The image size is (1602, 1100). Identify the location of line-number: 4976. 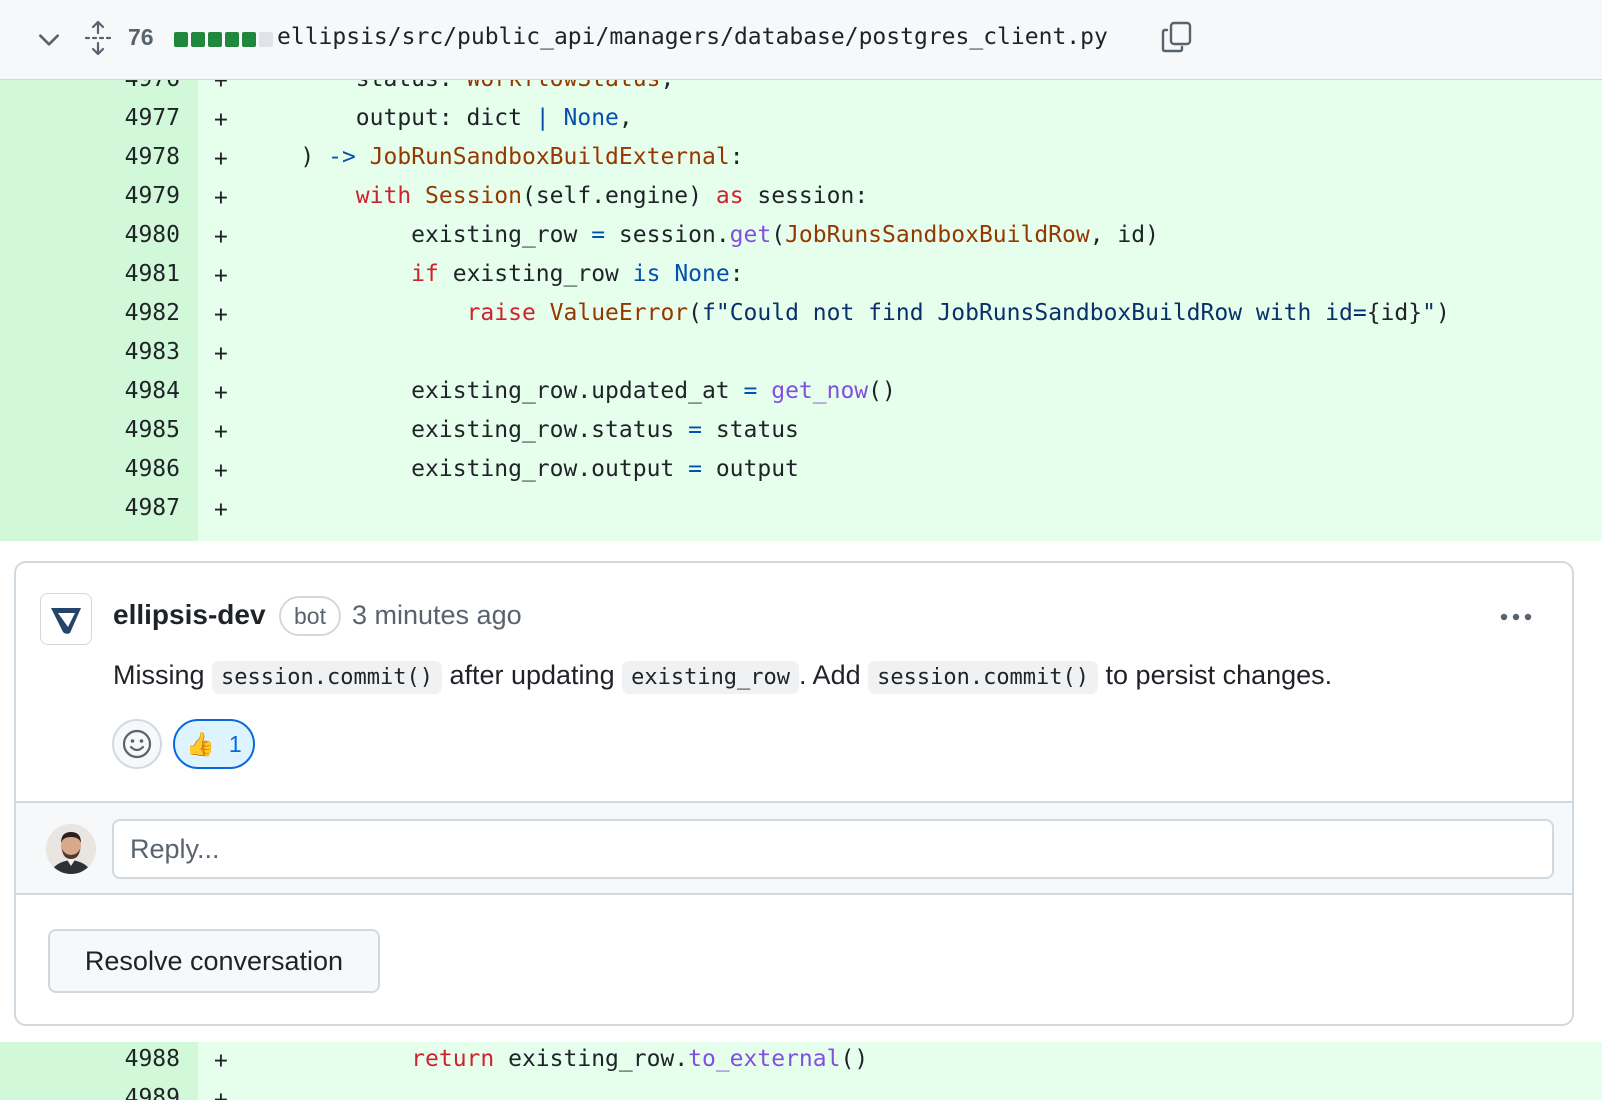
(90, 86).